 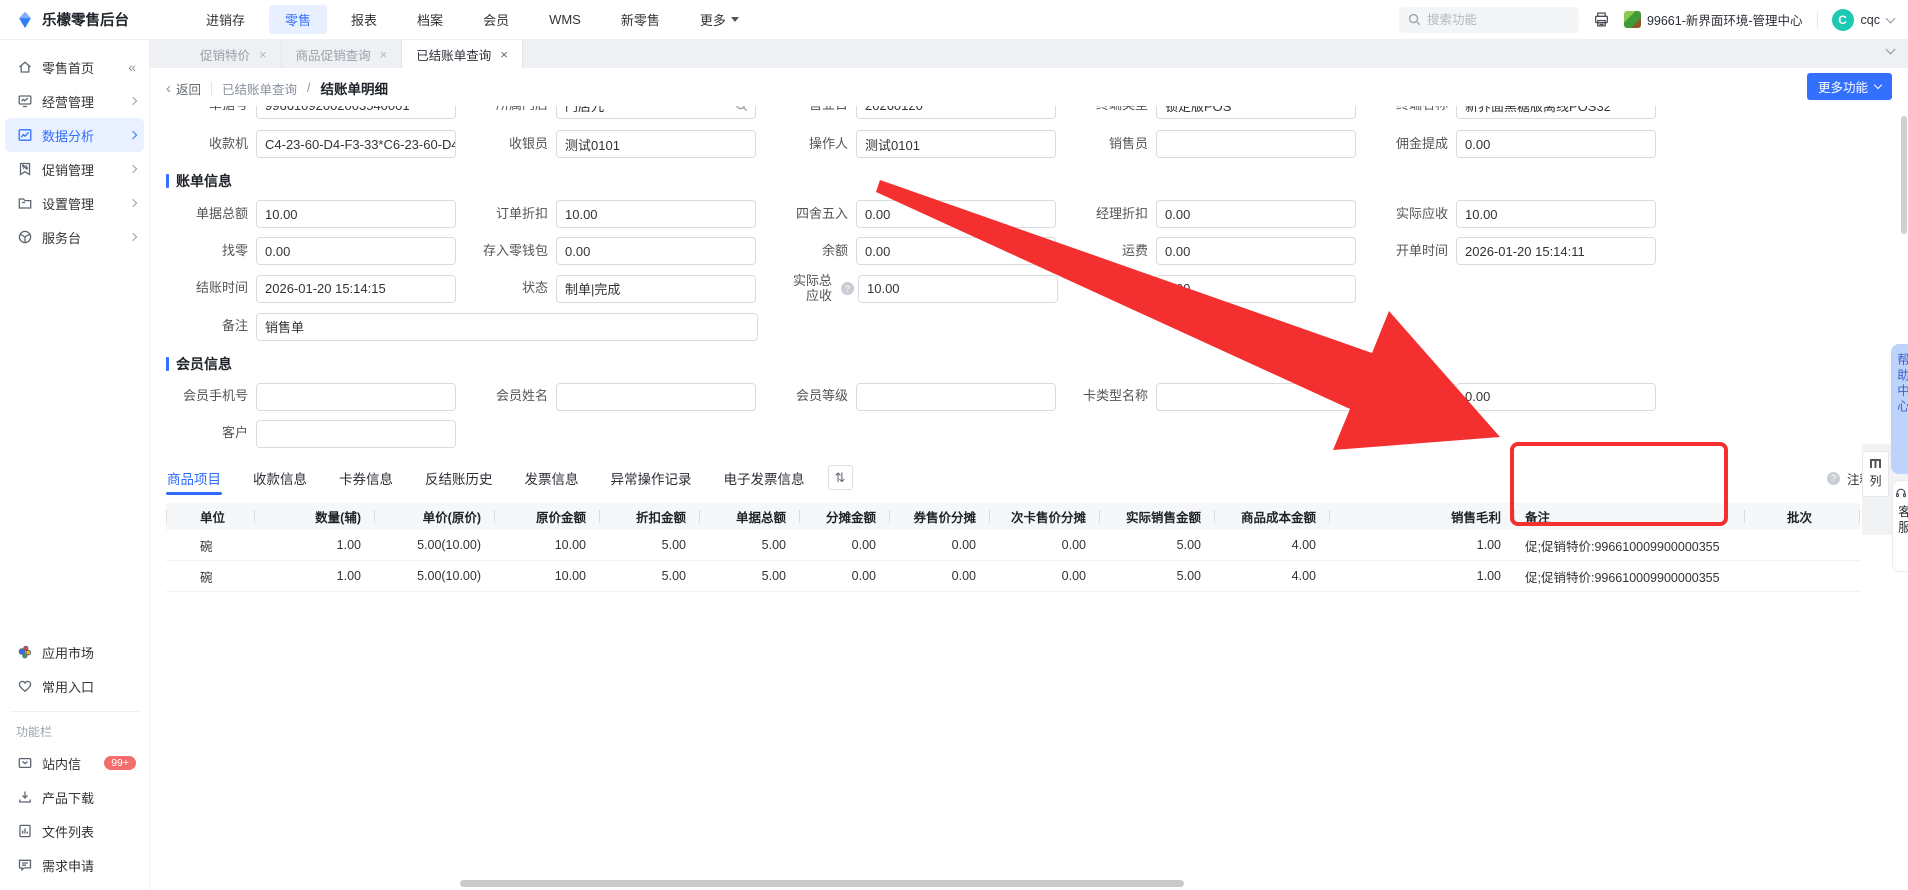 I want to click on more-actions-button: 更多功能, so click(x=1849, y=86).